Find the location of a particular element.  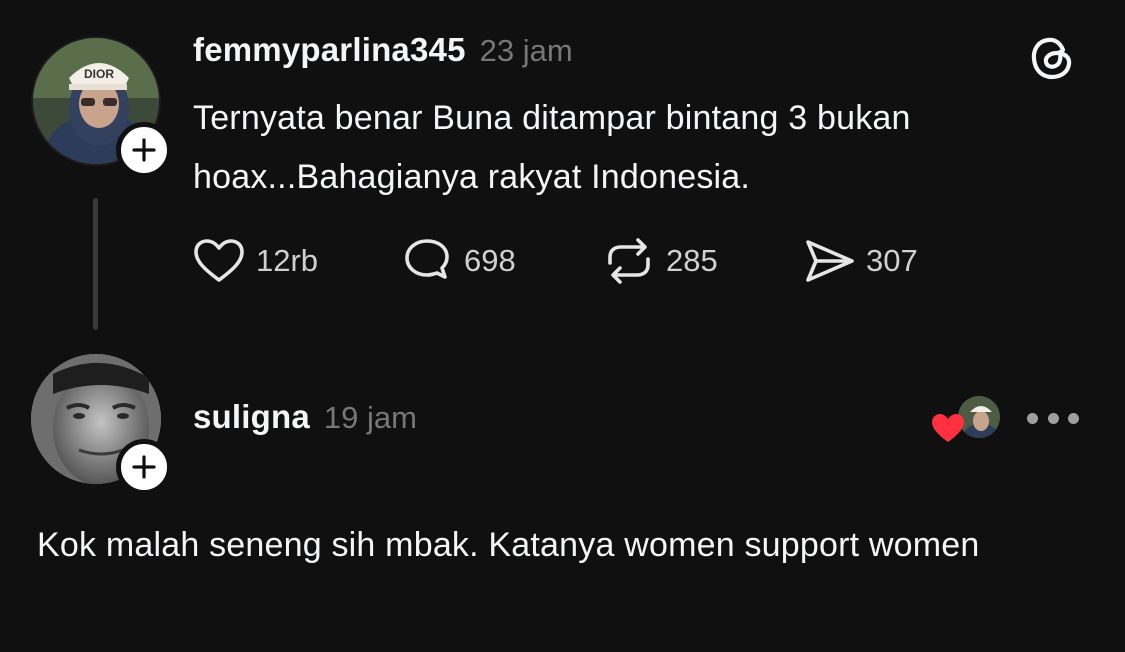

more-options-button is located at coordinates (1053, 418).